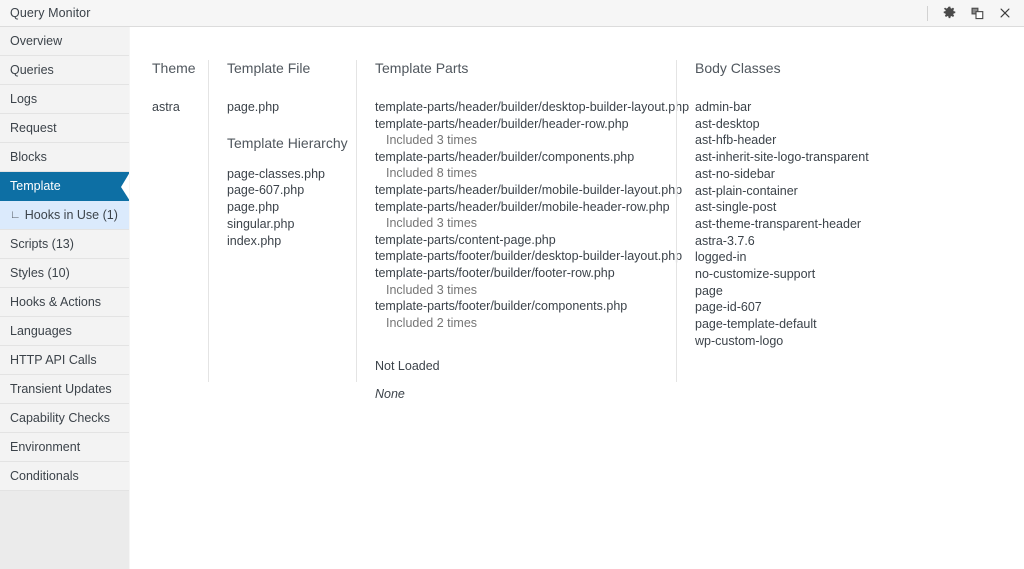 This screenshot has width=1024, height=569. What do you see at coordinates (287, 142) in the screenshot?
I see `template-hierarchy-heading: Template Hierarchy` at bounding box center [287, 142].